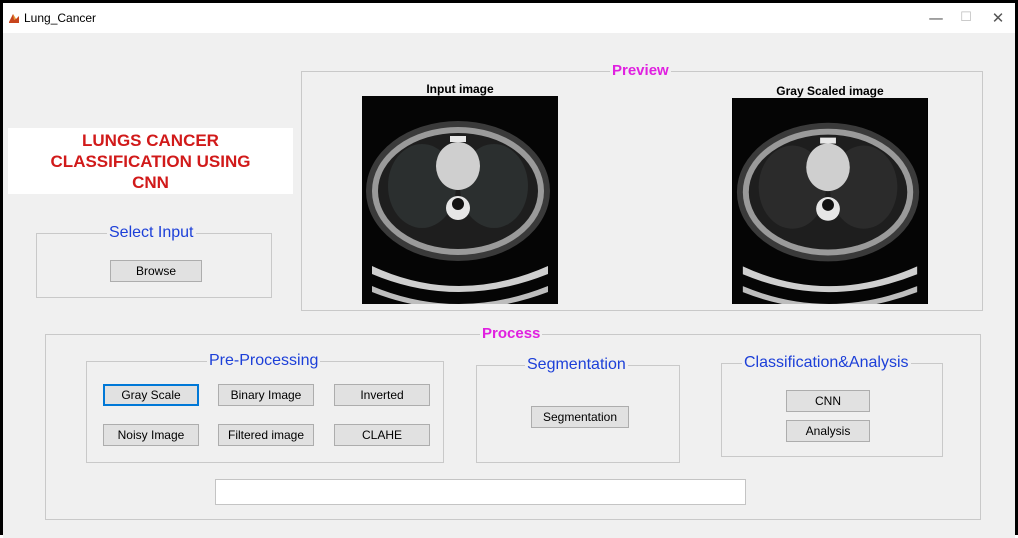  I want to click on segmentation-title: Segmentation, so click(576, 365).